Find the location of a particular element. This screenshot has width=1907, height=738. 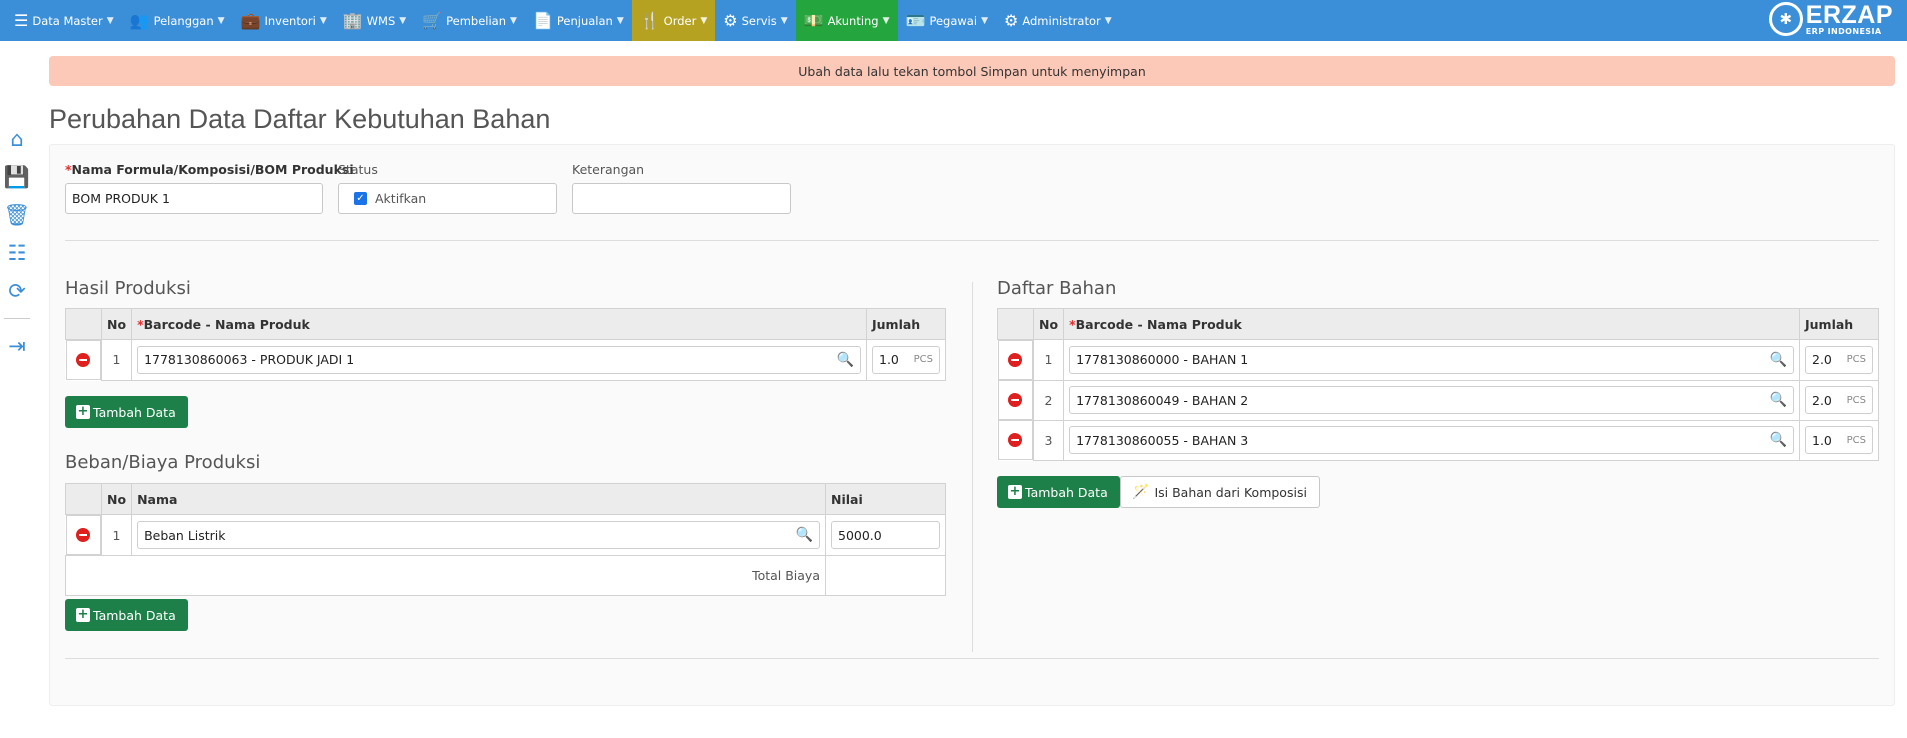

nav-penjualan: 📄 Penjualan ▼ is located at coordinates (578, 20).